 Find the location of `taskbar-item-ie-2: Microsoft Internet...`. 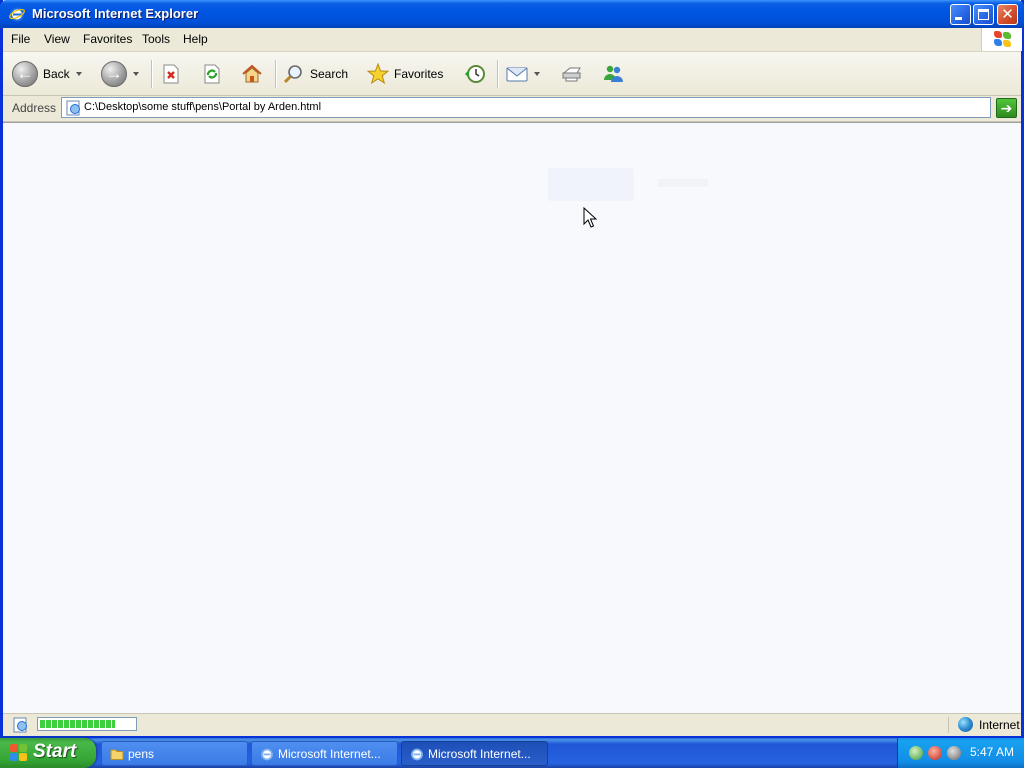

taskbar-item-ie-2: Microsoft Internet... is located at coordinates (474, 753).